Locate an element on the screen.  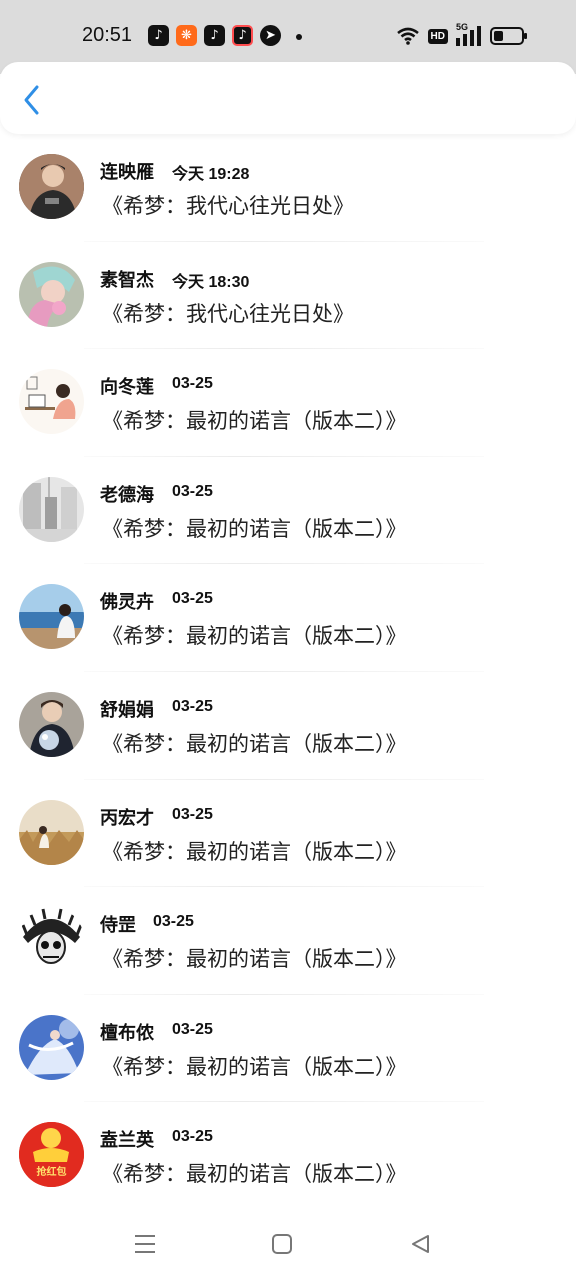
sender-name: 丙宏才 is located at coordinates (127, 817).